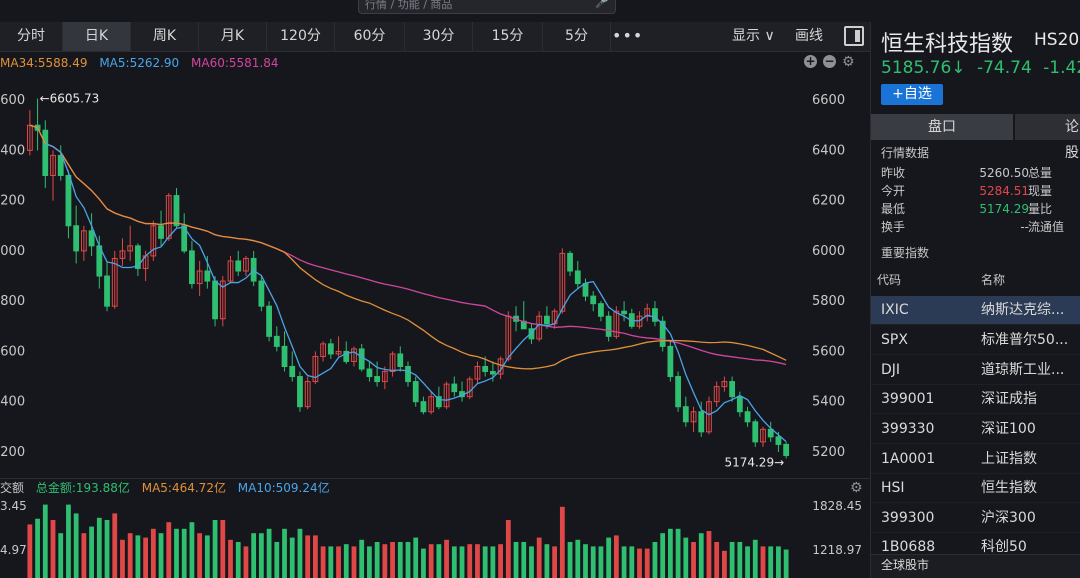 This screenshot has height=578, width=1080. Describe the element at coordinates (942, 127) in the screenshot. I see `tab-orderbook: 盘口` at that location.